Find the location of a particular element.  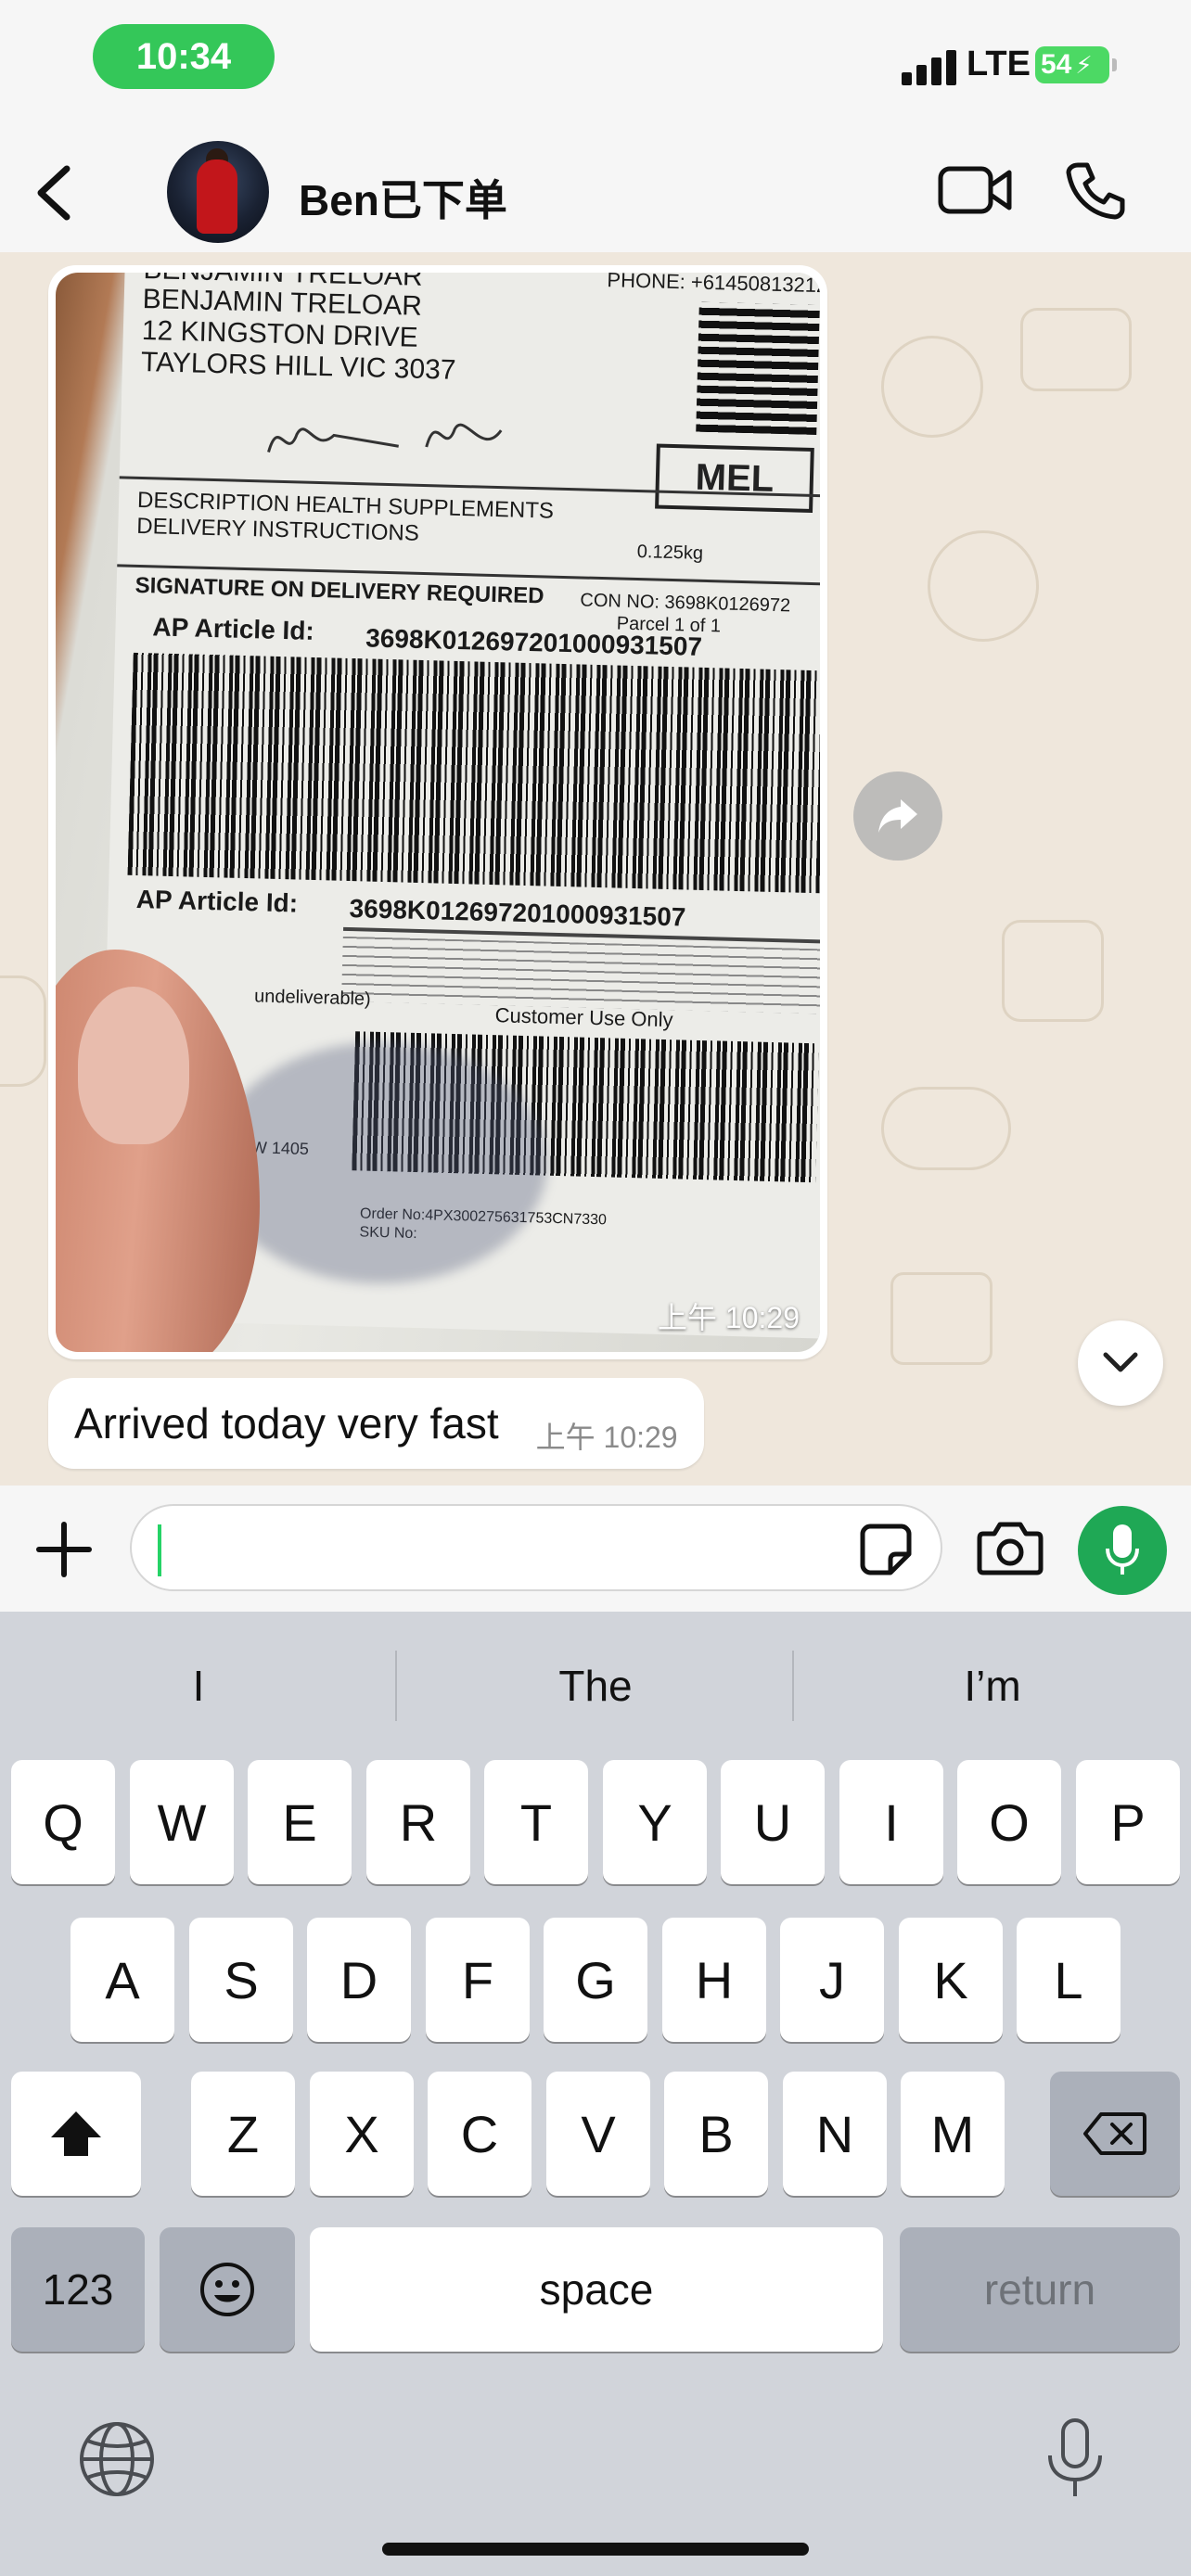

key-n: N is located at coordinates (835, 2134).